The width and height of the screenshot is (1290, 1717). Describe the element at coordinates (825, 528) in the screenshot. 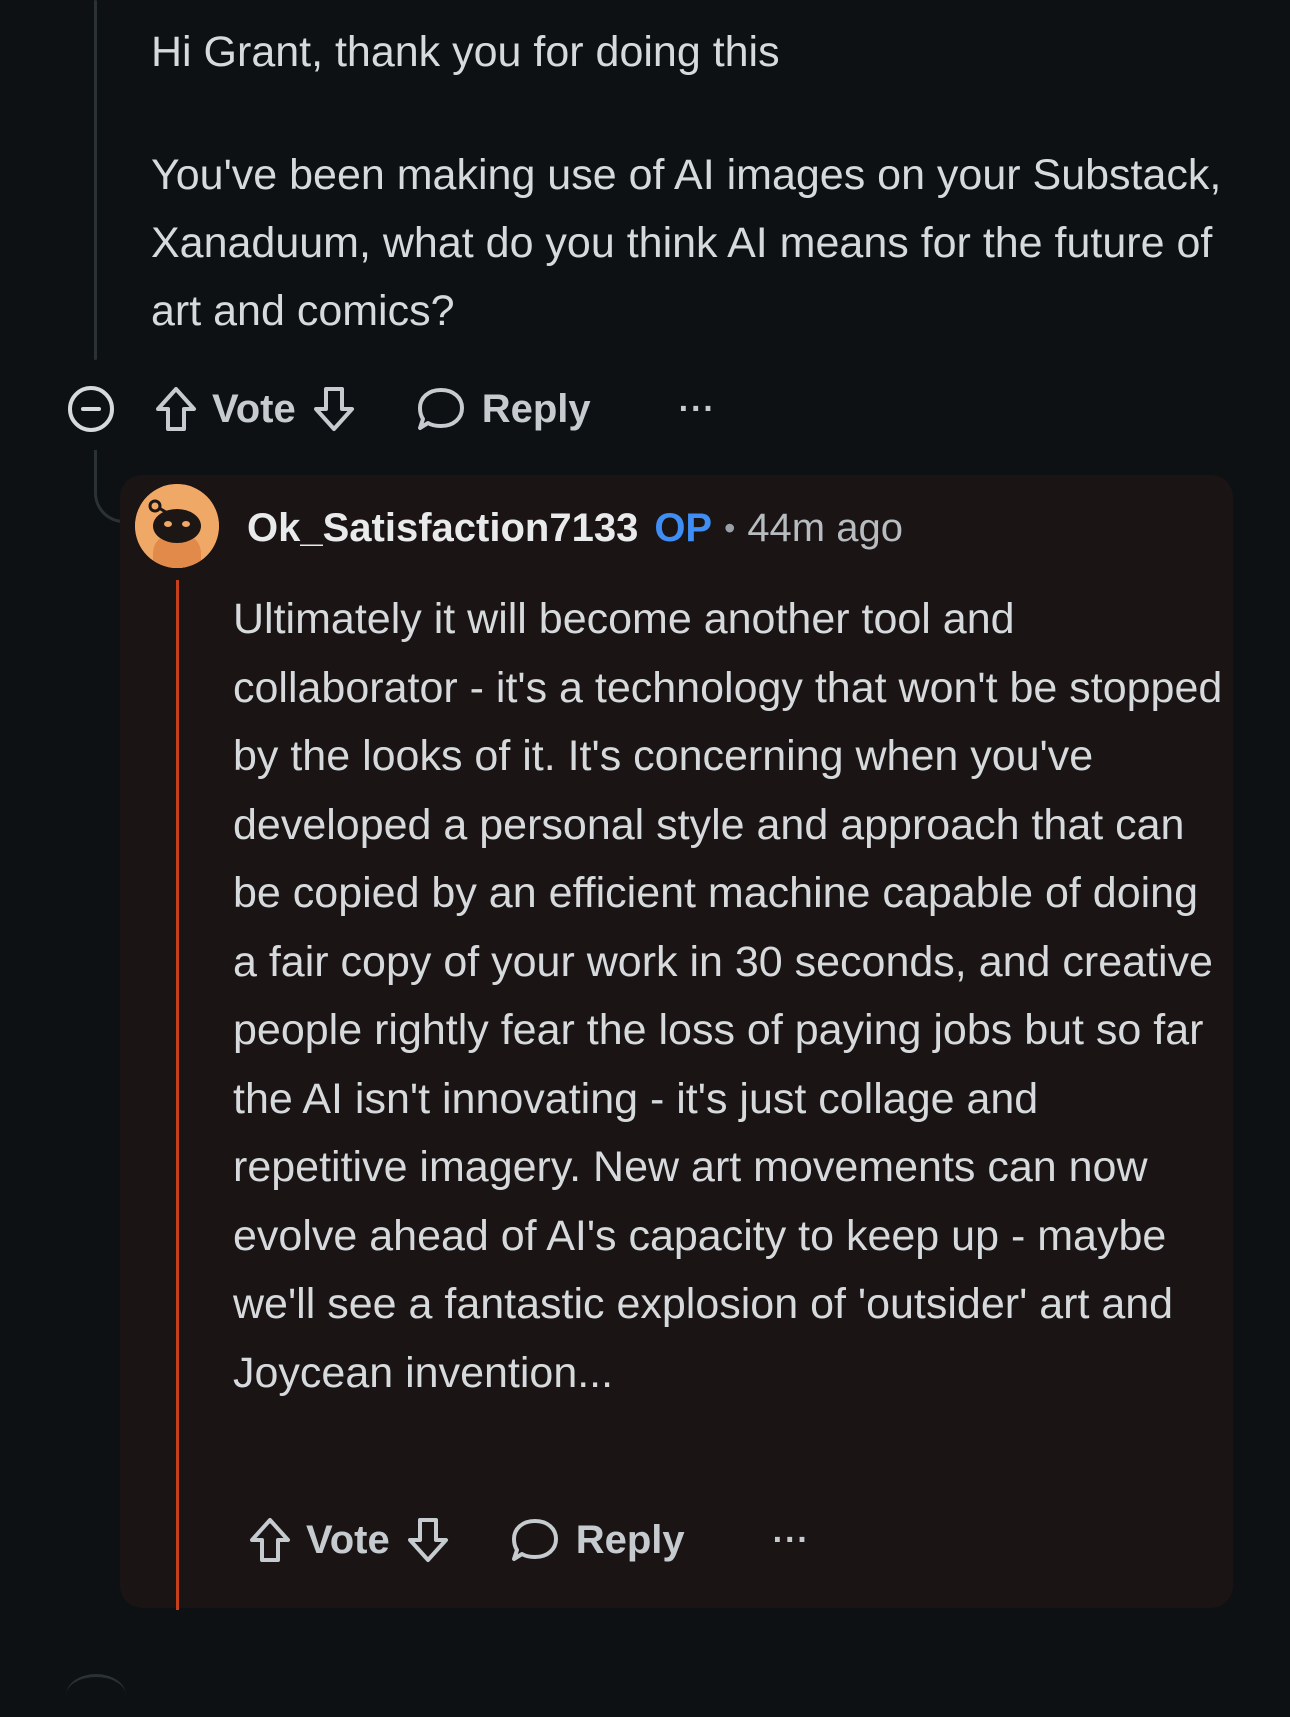

I see `comment-timestamp: 44m ago` at that location.